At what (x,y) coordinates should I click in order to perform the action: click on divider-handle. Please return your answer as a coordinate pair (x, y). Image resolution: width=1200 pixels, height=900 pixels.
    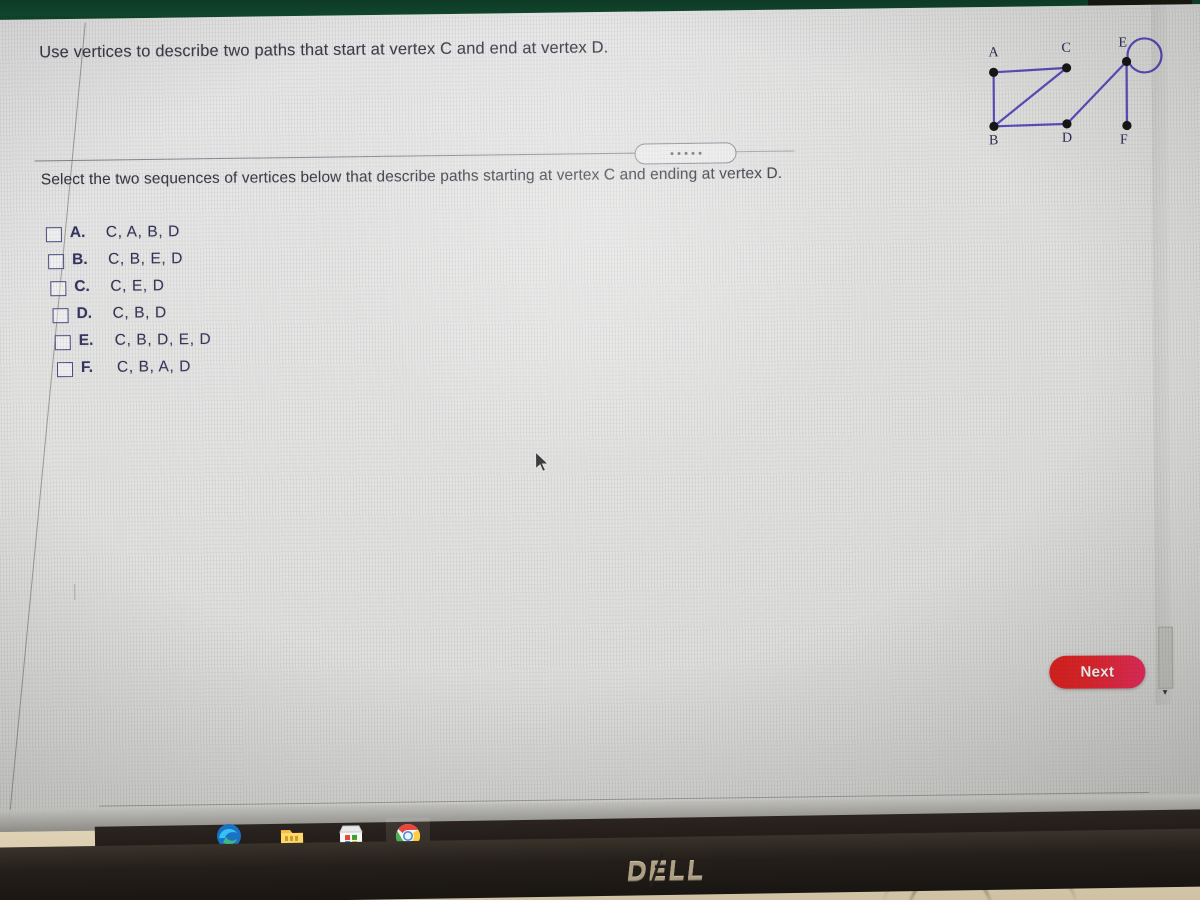
    Looking at the image, I should click on (685, 153).